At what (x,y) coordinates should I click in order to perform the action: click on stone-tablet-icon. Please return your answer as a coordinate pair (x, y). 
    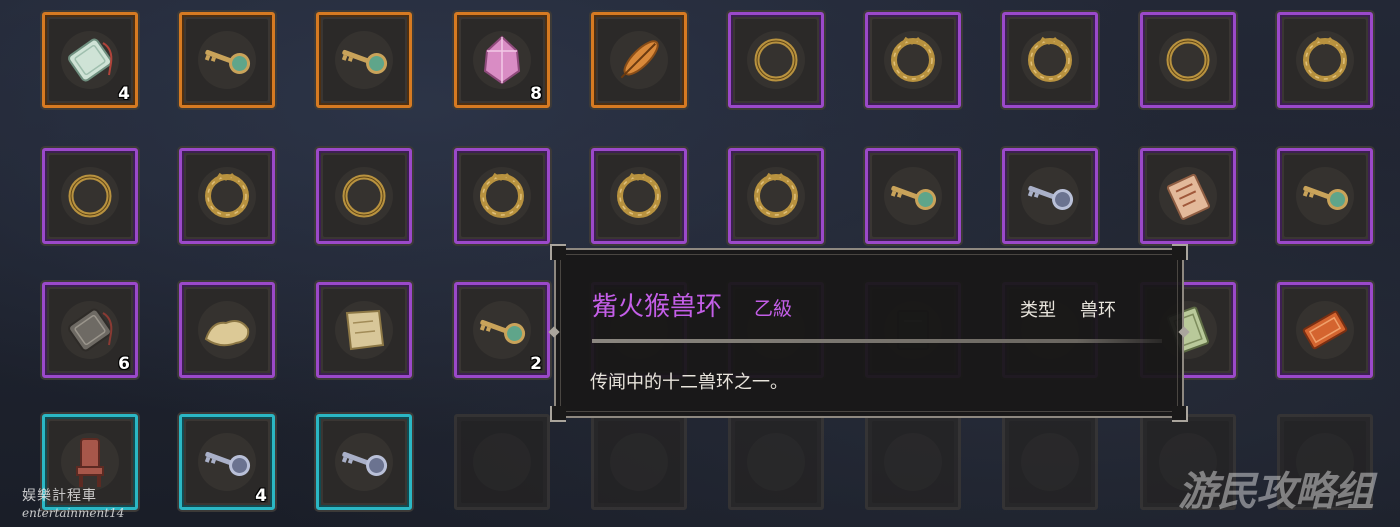
    Looking at the image, I should click on (90, 330).